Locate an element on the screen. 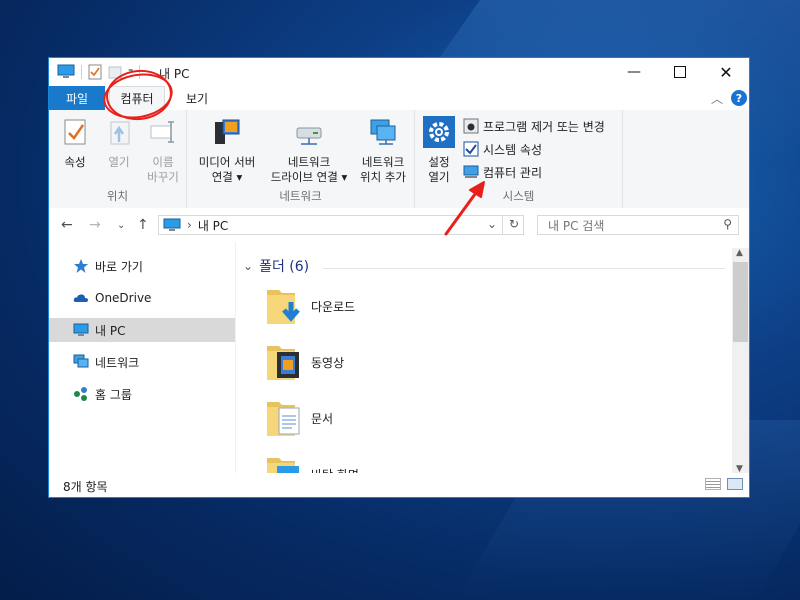 The image size is (800, 600). ribbon-group-label: 위치 is located at coordinates (117, 196).